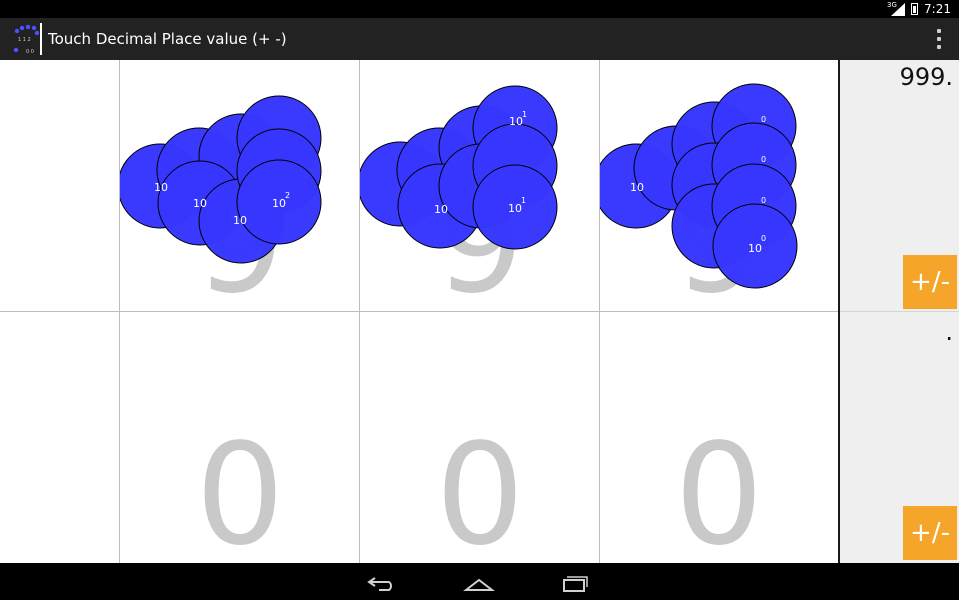 The height and width of the screenshot is (600, 959). I want to click on tens-chips: 10 10 10 1 1, so click(480, 185).